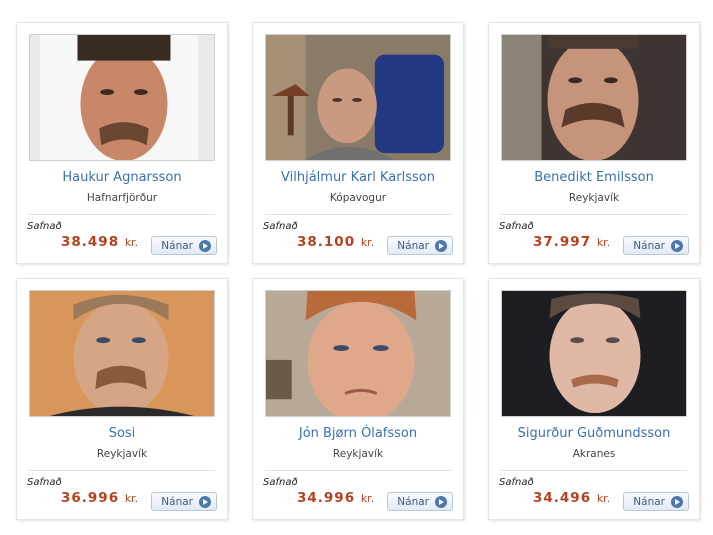 The image size is (713, 535). I want to click on participant-name-link: Benedikt Emilsson, so click(594, 177).